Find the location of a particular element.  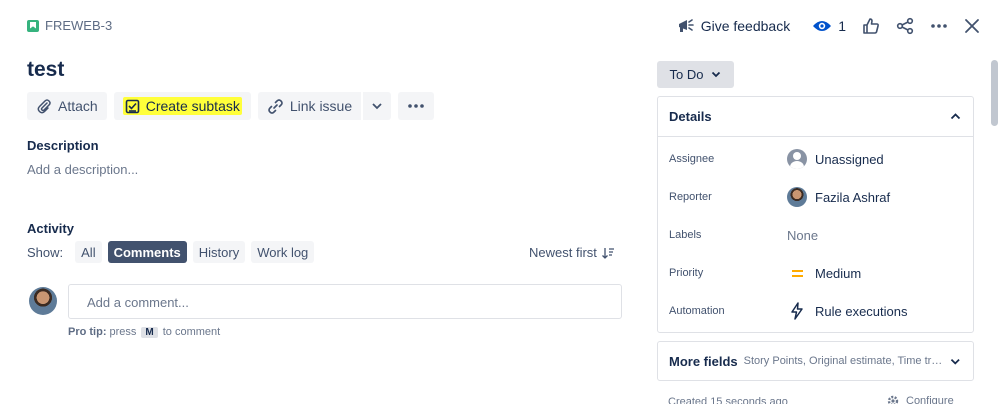

automation-value: Rule executions is located at coordinates (847, 311).